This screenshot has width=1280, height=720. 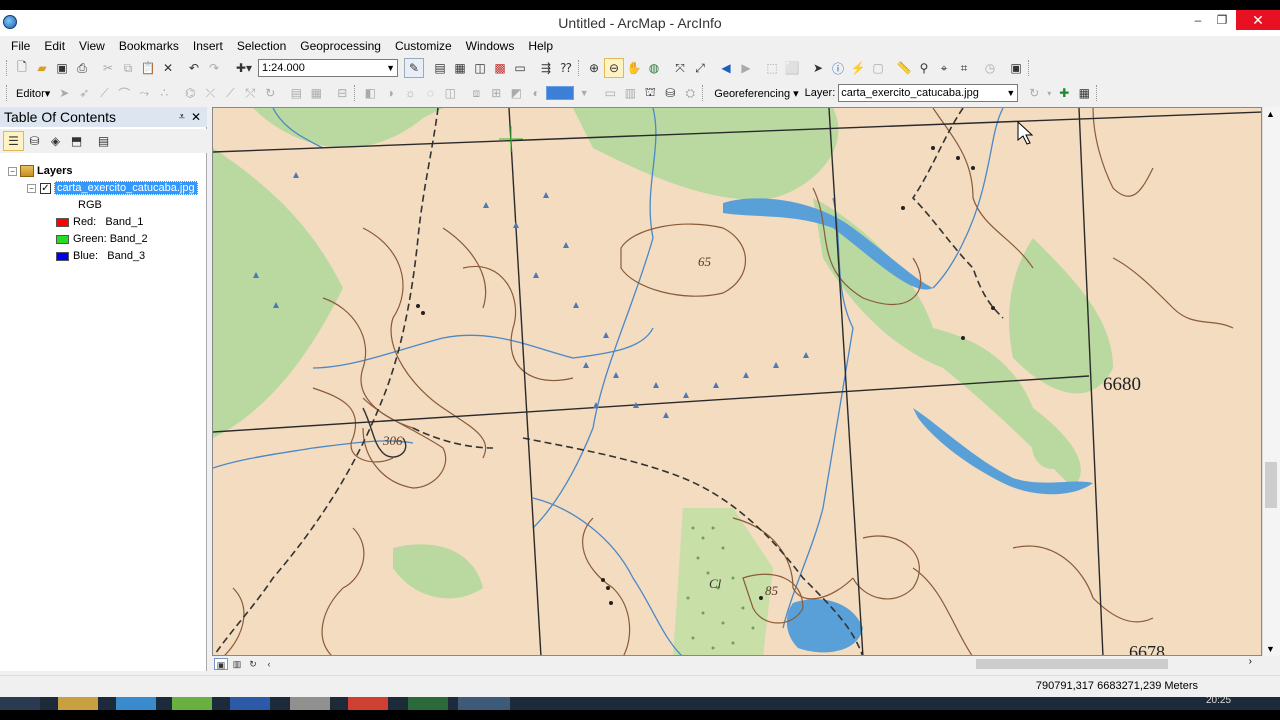 I want to click on list-by-visibility-icon: ◈, so click(x=55, y=141).